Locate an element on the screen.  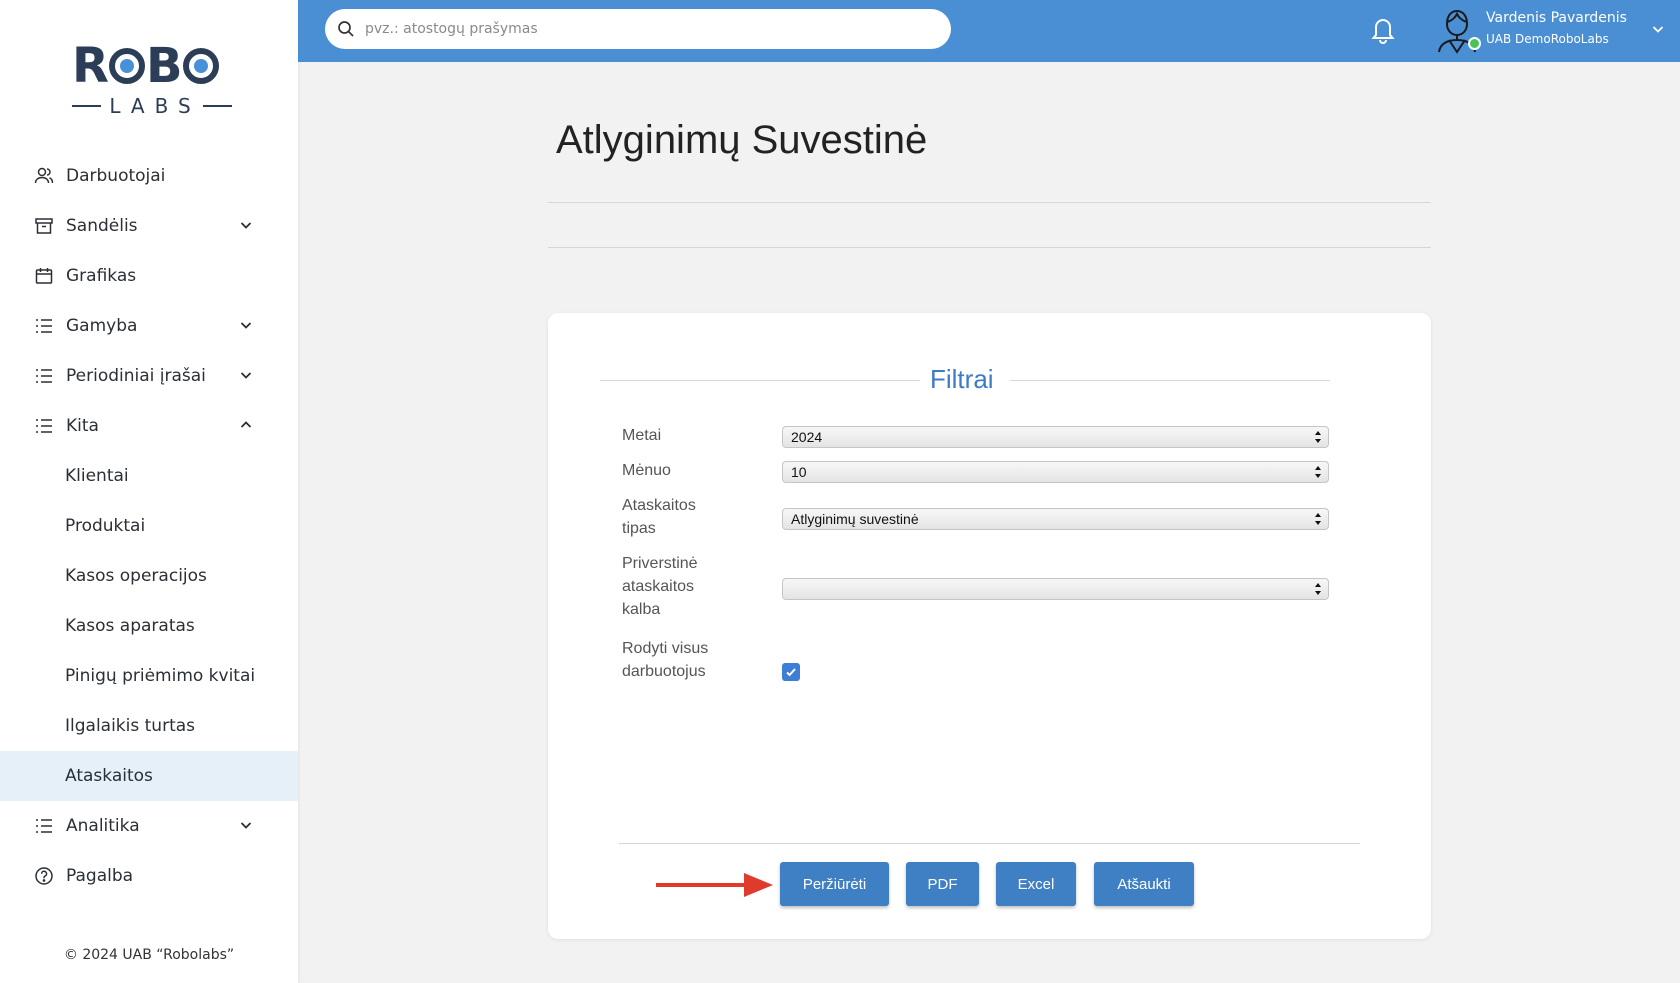
sidebar-item-ilgalaikis-turtas: Ilgalaikis turtas is located at coordinates (149, 726).